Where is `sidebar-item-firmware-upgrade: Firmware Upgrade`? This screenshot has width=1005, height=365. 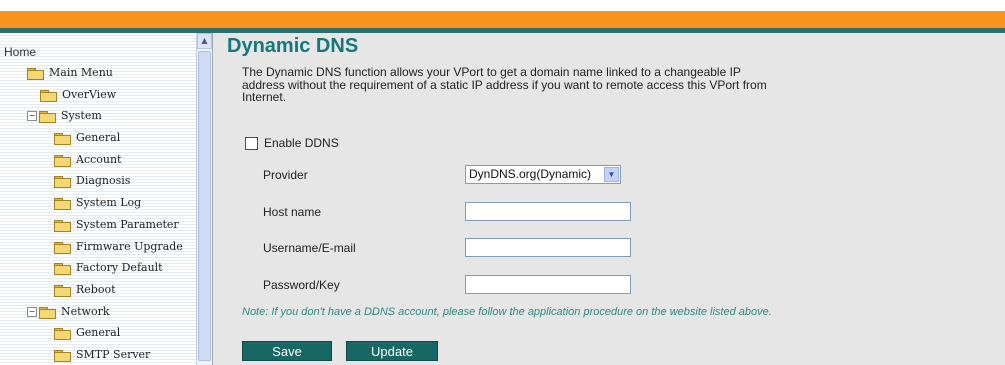 sidebar-item-firmware-upgrade: Firmware Upgrade is located at coordinates (118, 247).